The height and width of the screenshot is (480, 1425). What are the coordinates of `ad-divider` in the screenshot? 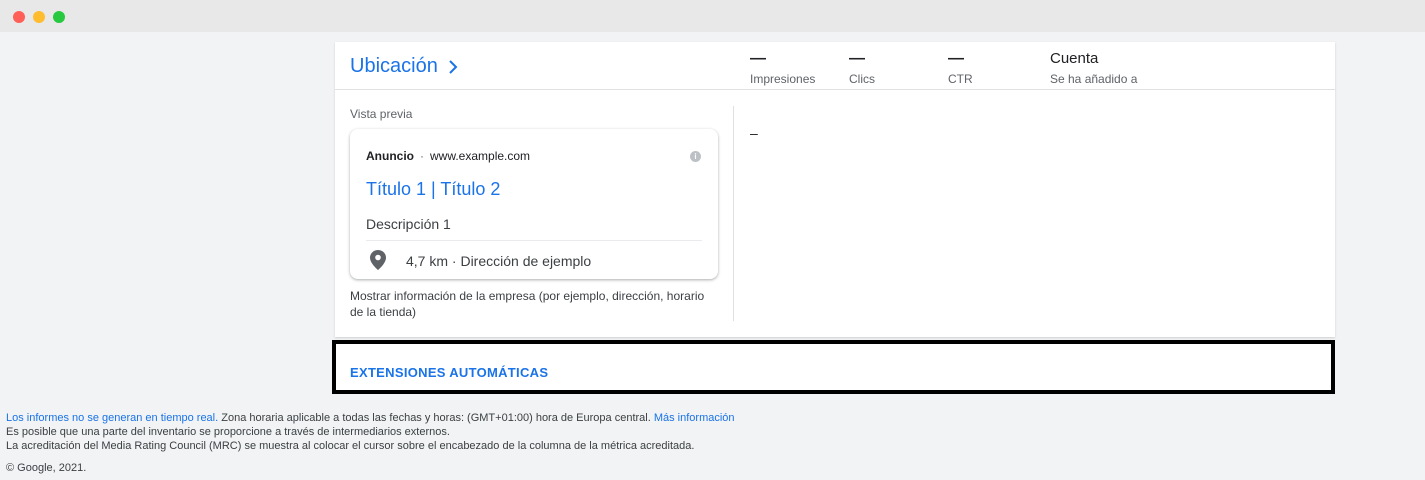 It's located at (534, 240).